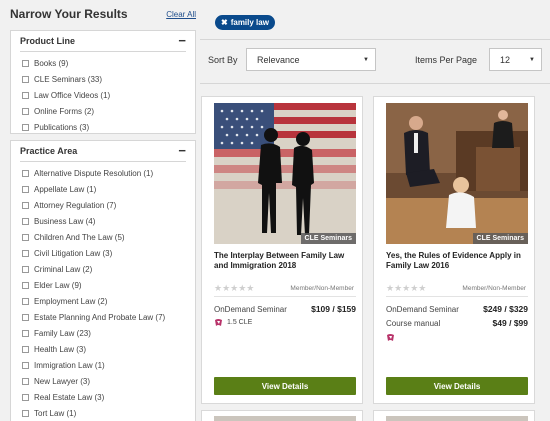 The height and width of the screenshot is (421, 550). I want to click on facet-option: Alternative Dispute Resolution (1), so click(103, 173).